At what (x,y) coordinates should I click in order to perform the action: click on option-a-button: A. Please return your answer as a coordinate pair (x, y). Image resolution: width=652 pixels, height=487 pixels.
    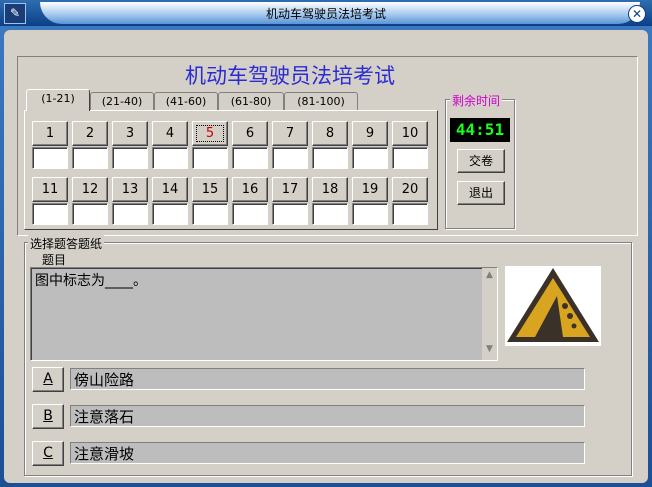
    Looking at the image, I should click on (48, 379).